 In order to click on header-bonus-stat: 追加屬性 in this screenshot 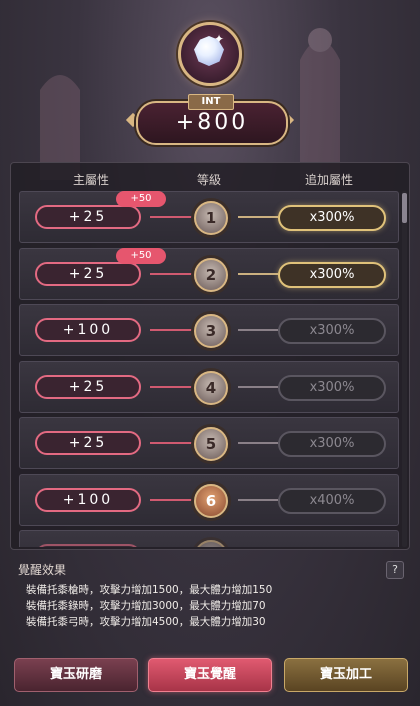, I will do `click(329, 180)`.